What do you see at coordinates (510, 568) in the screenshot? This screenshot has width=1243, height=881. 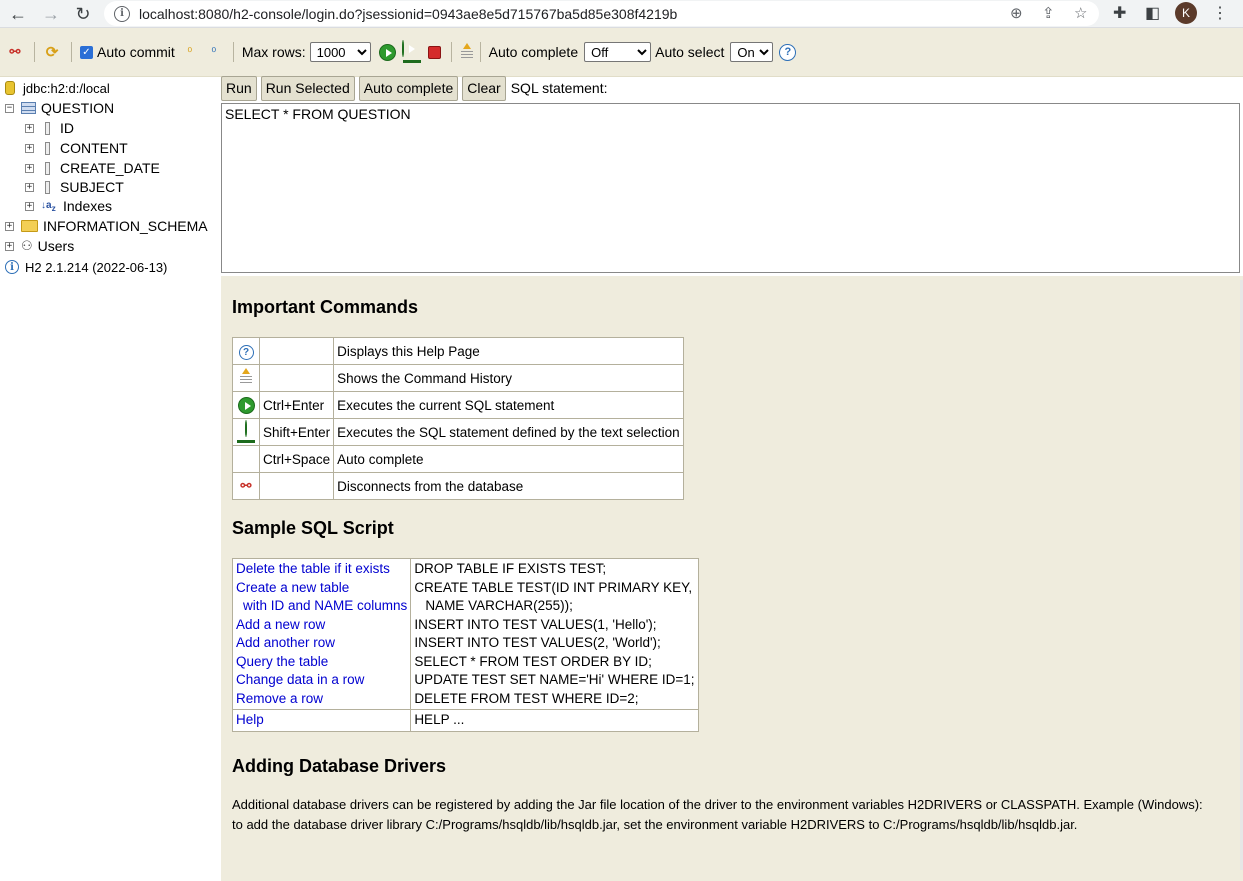 I see `sample-sql-line: DROP TABLE IF EXISTS TEST;` at bounding box center [510, 568].